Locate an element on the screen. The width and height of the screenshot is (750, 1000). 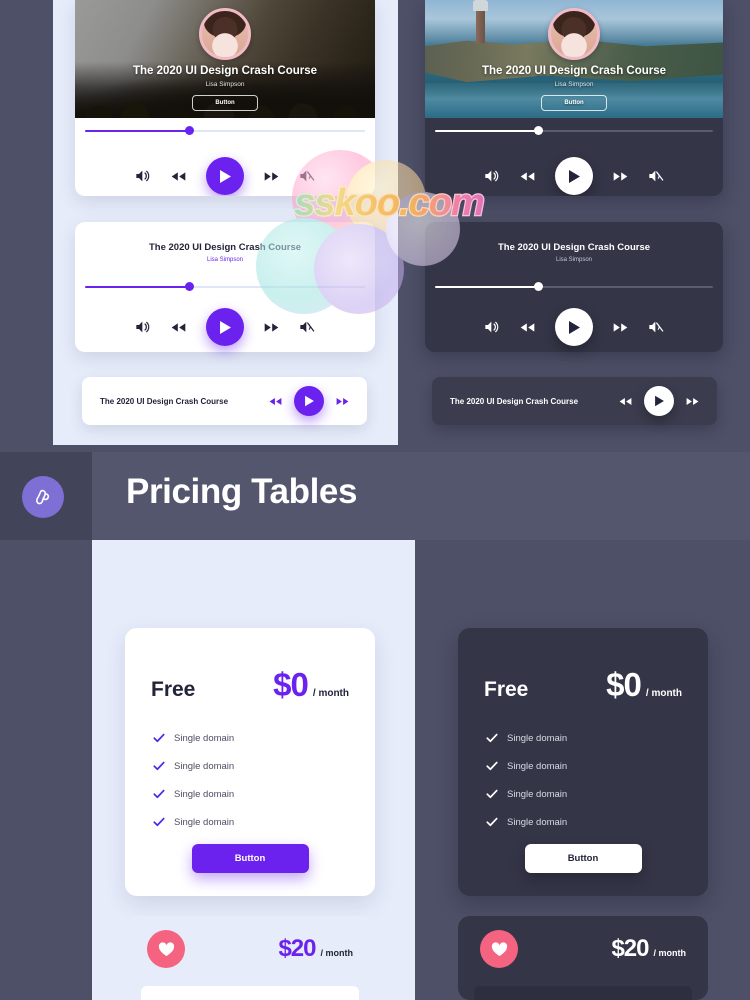
mini-player-dark: The 2020 UI Design Crash Course is located at coordinates (574, 401).